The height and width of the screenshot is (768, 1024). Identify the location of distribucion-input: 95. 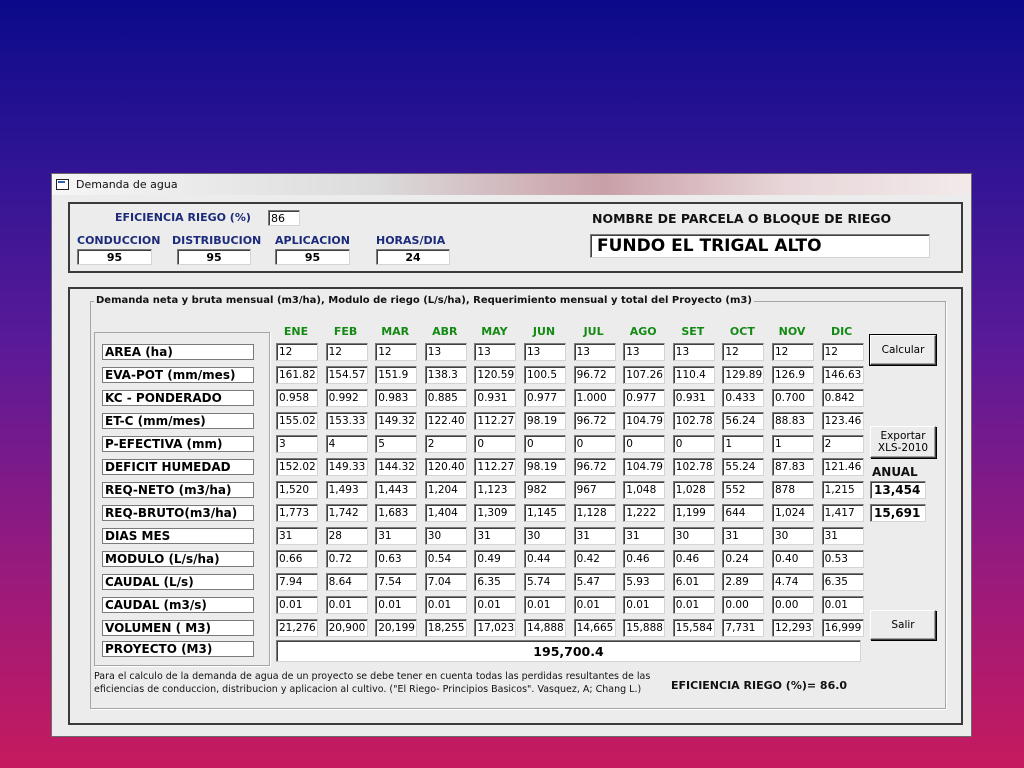
(214, 257).